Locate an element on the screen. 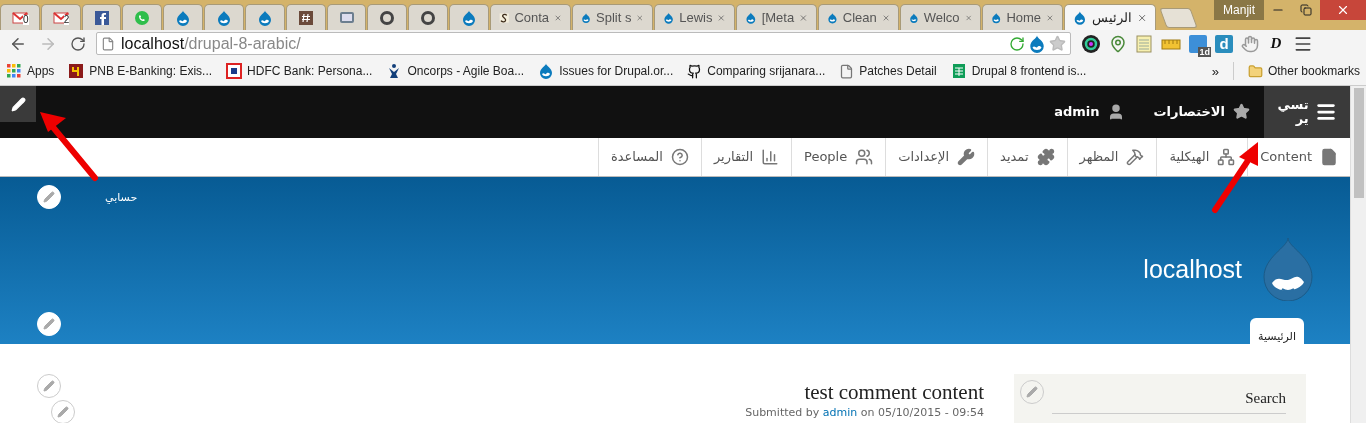 The image size is (1366, 423). browser-tab: Lewis is located at coordinates (694, 17).